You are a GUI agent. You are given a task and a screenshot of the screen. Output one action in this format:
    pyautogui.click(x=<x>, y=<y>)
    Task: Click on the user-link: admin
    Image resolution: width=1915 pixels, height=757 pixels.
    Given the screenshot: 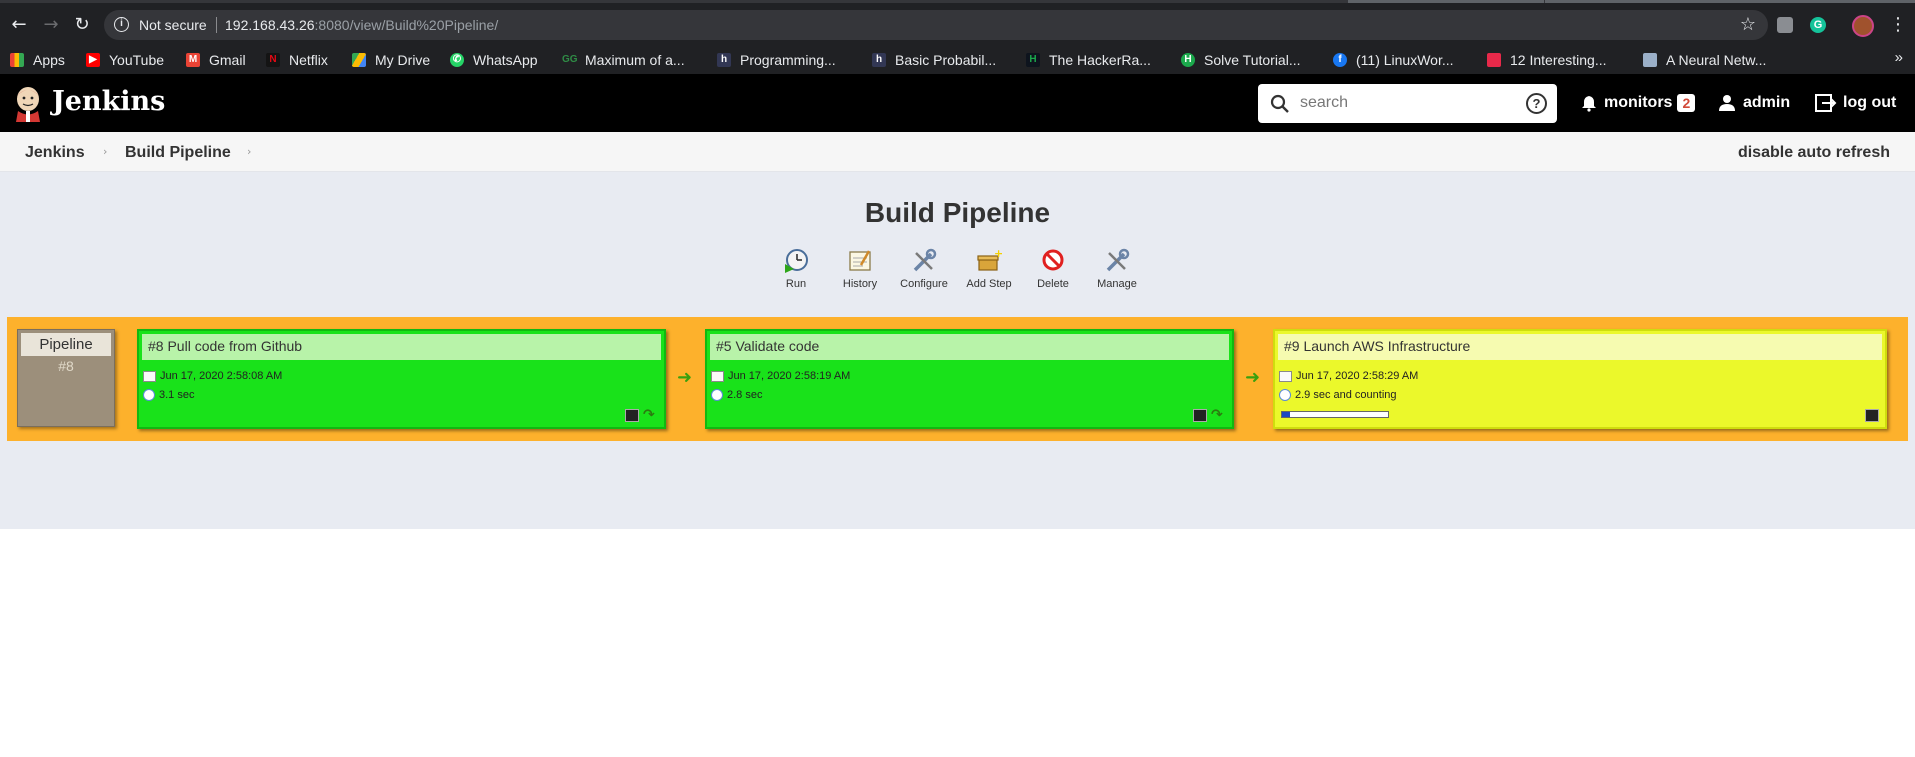 What is the action you would take?
    pyautogui.click(x=1754, y=103)
    